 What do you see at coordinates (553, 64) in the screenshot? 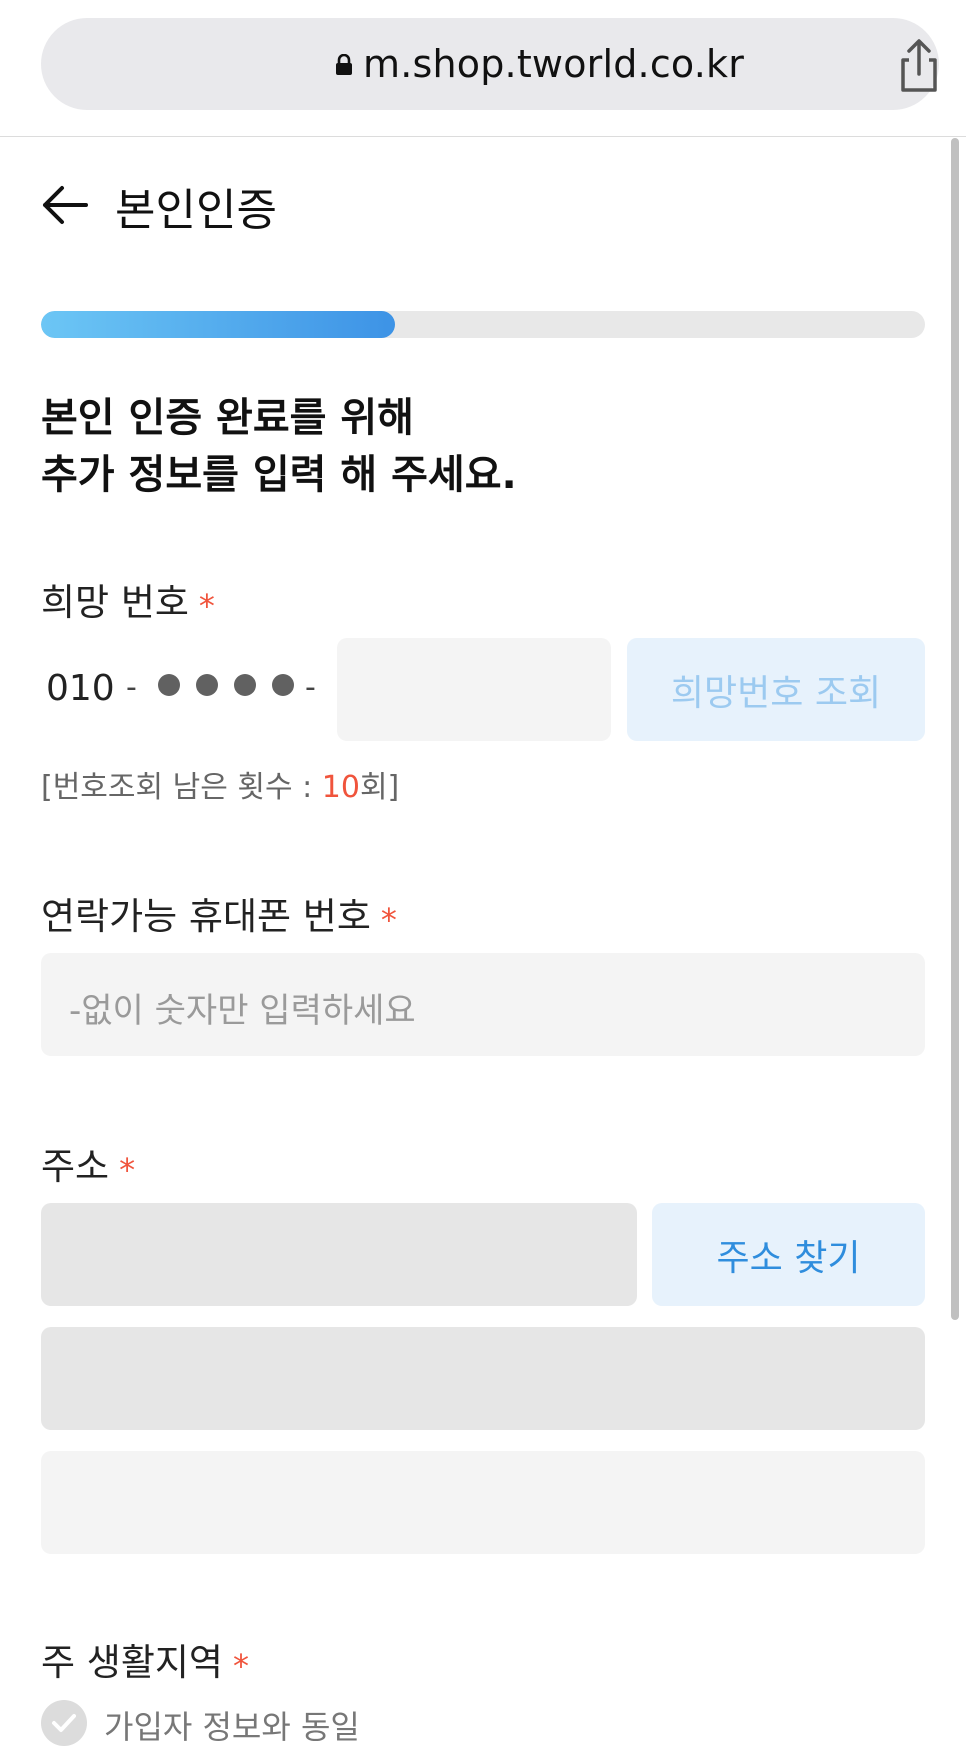
I see `url-text: m.shop.tworld.co.kr` at bounding box center [553, 64].